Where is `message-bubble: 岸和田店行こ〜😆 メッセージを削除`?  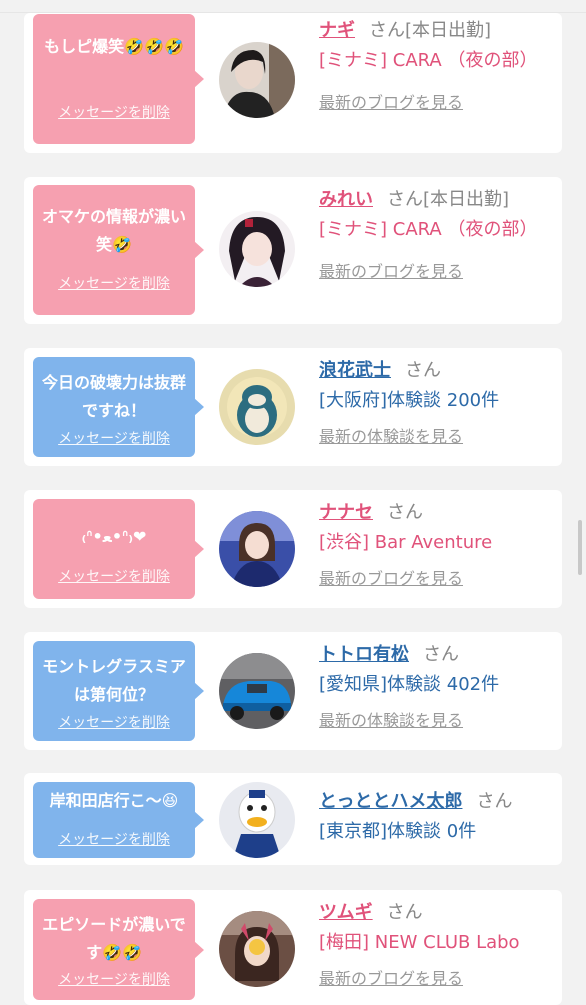
message-bubble: 岸和田店行こ〜😆 メッセージを削除 is located at coordinates (118, 820).